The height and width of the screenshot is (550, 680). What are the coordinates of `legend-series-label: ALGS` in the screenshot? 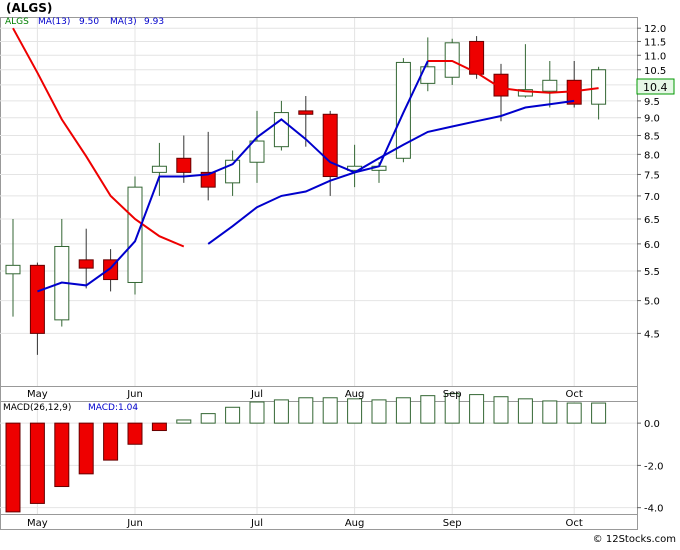 It's located at (17, 22).